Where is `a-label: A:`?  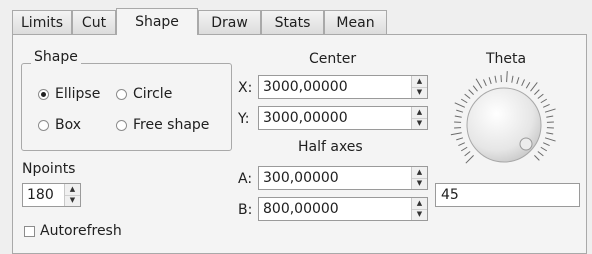 a-label: A: is located at coordinates (245, 179).